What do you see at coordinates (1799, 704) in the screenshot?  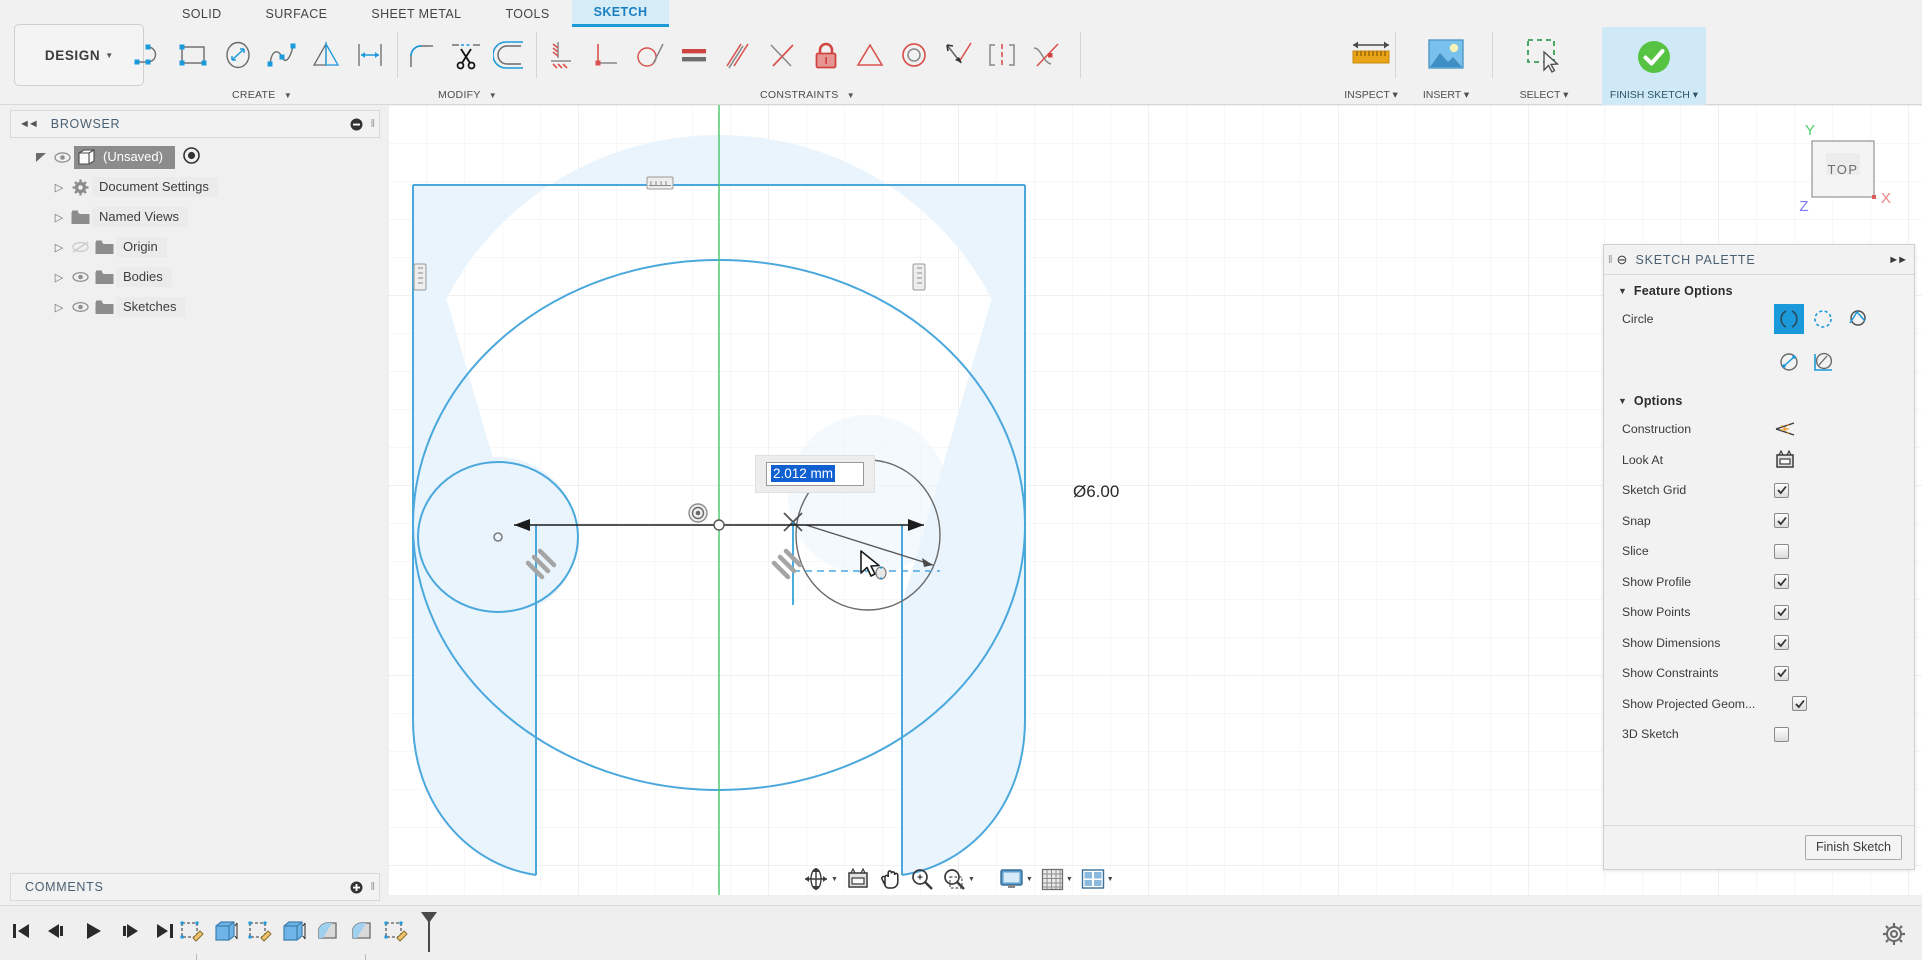 I see `show-projected-geom-checkbox` at bounding box center [1799, 704].